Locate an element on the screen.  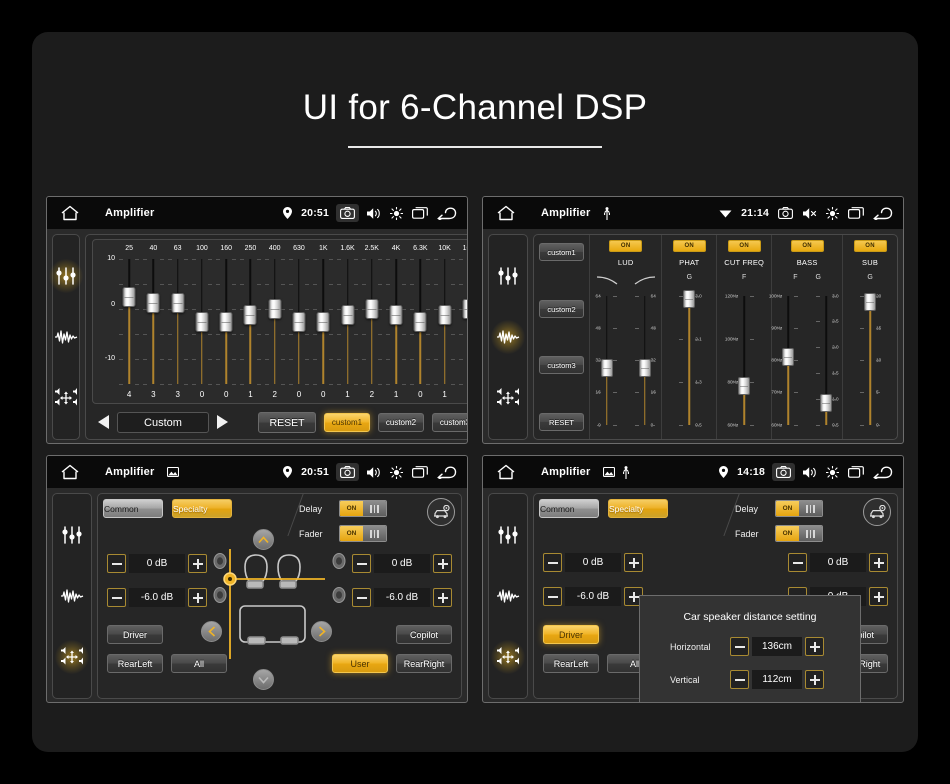
reset-button: RESET is located at coordinates (287, 422).